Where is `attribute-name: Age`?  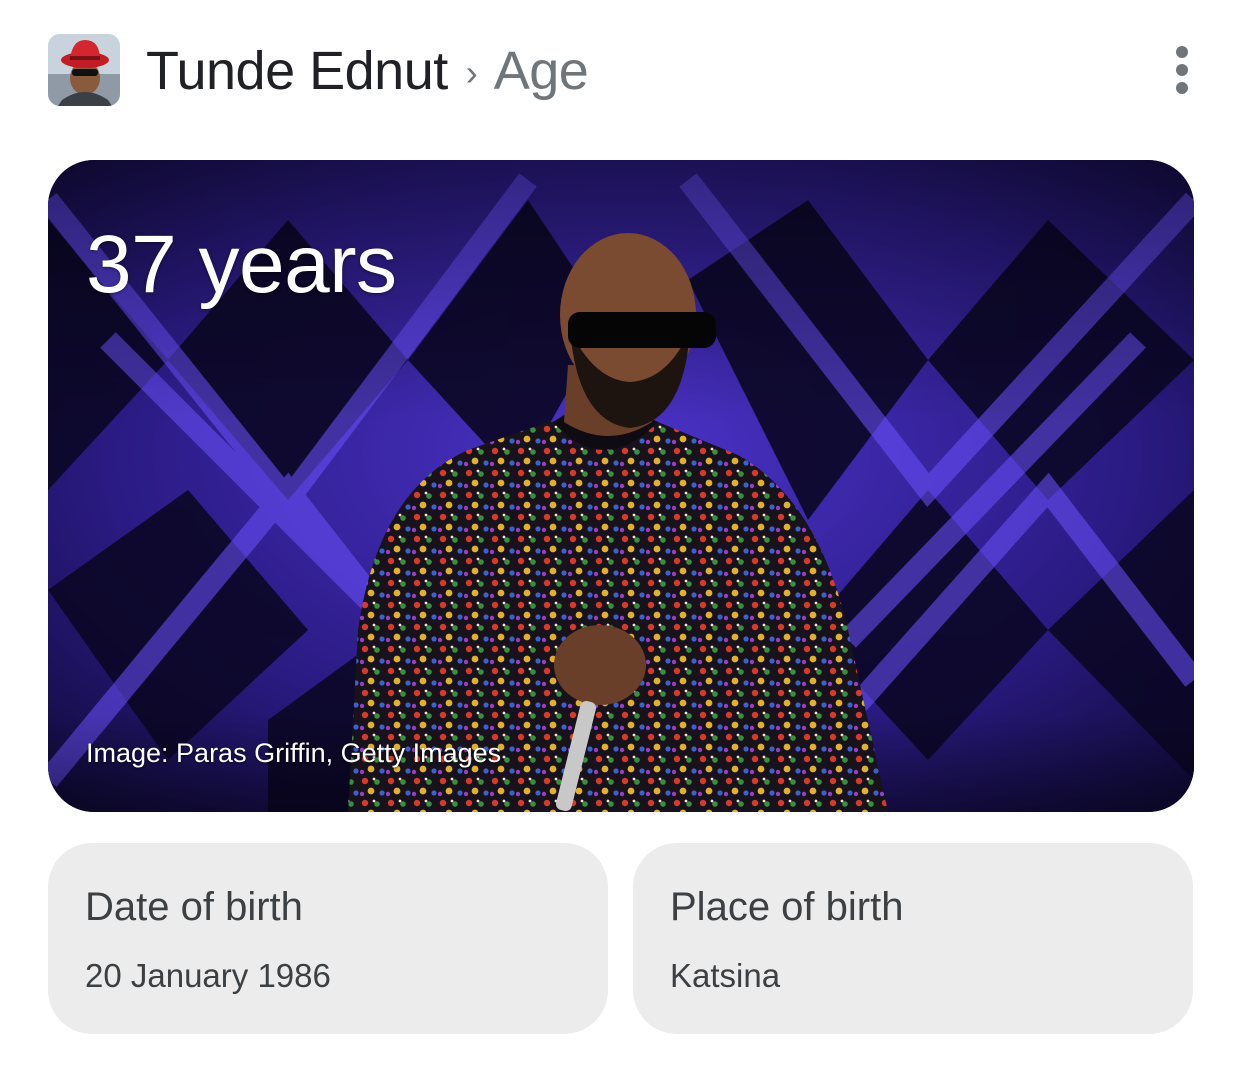
attribute-name: Age is located at coordinates (541, 71).